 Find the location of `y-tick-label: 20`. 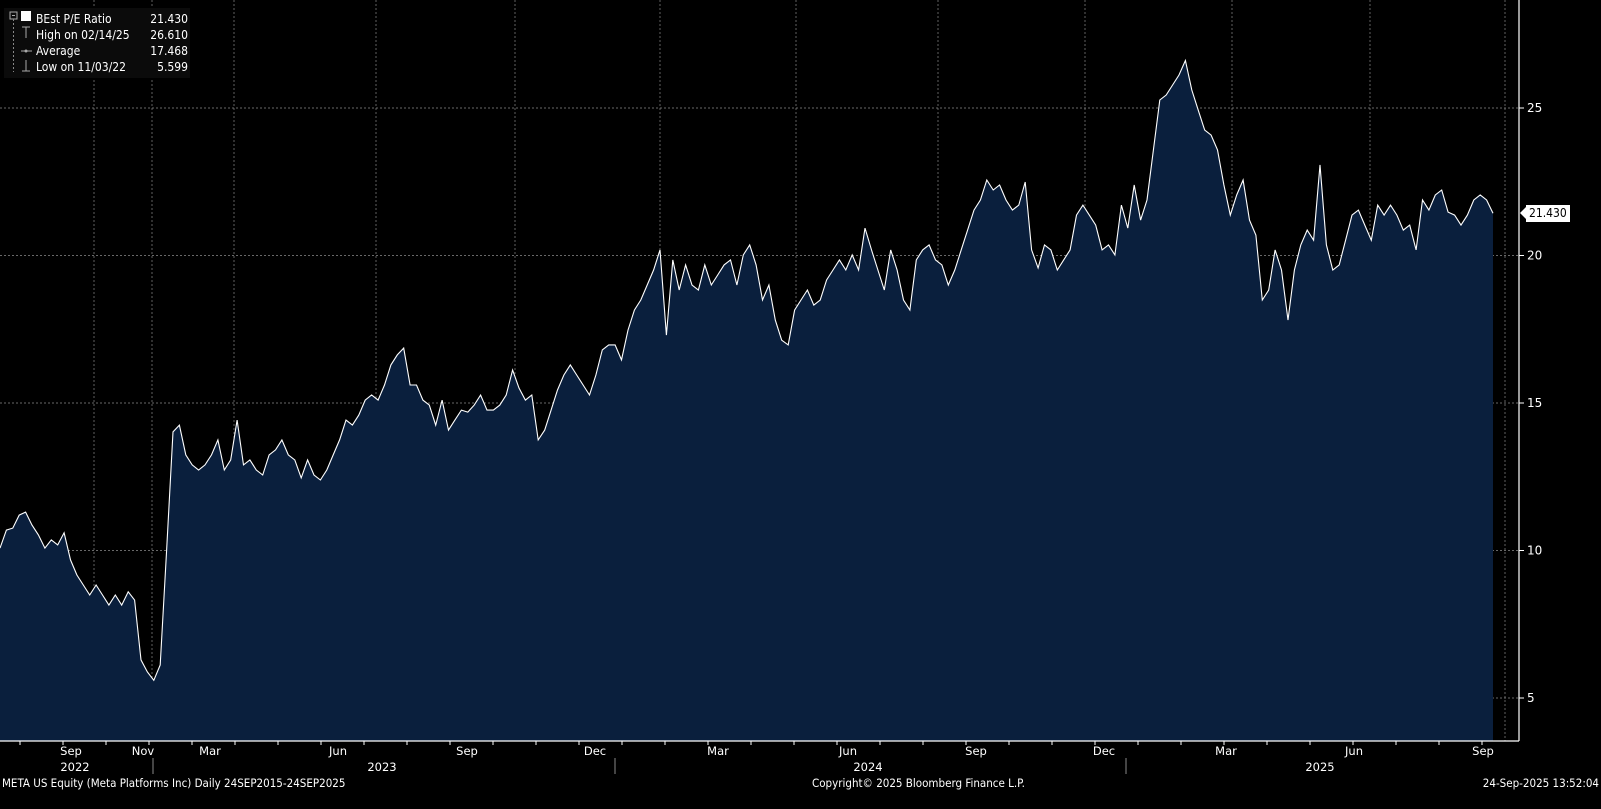

y-tick-label: 20 is located at coordinates (1534, 256).